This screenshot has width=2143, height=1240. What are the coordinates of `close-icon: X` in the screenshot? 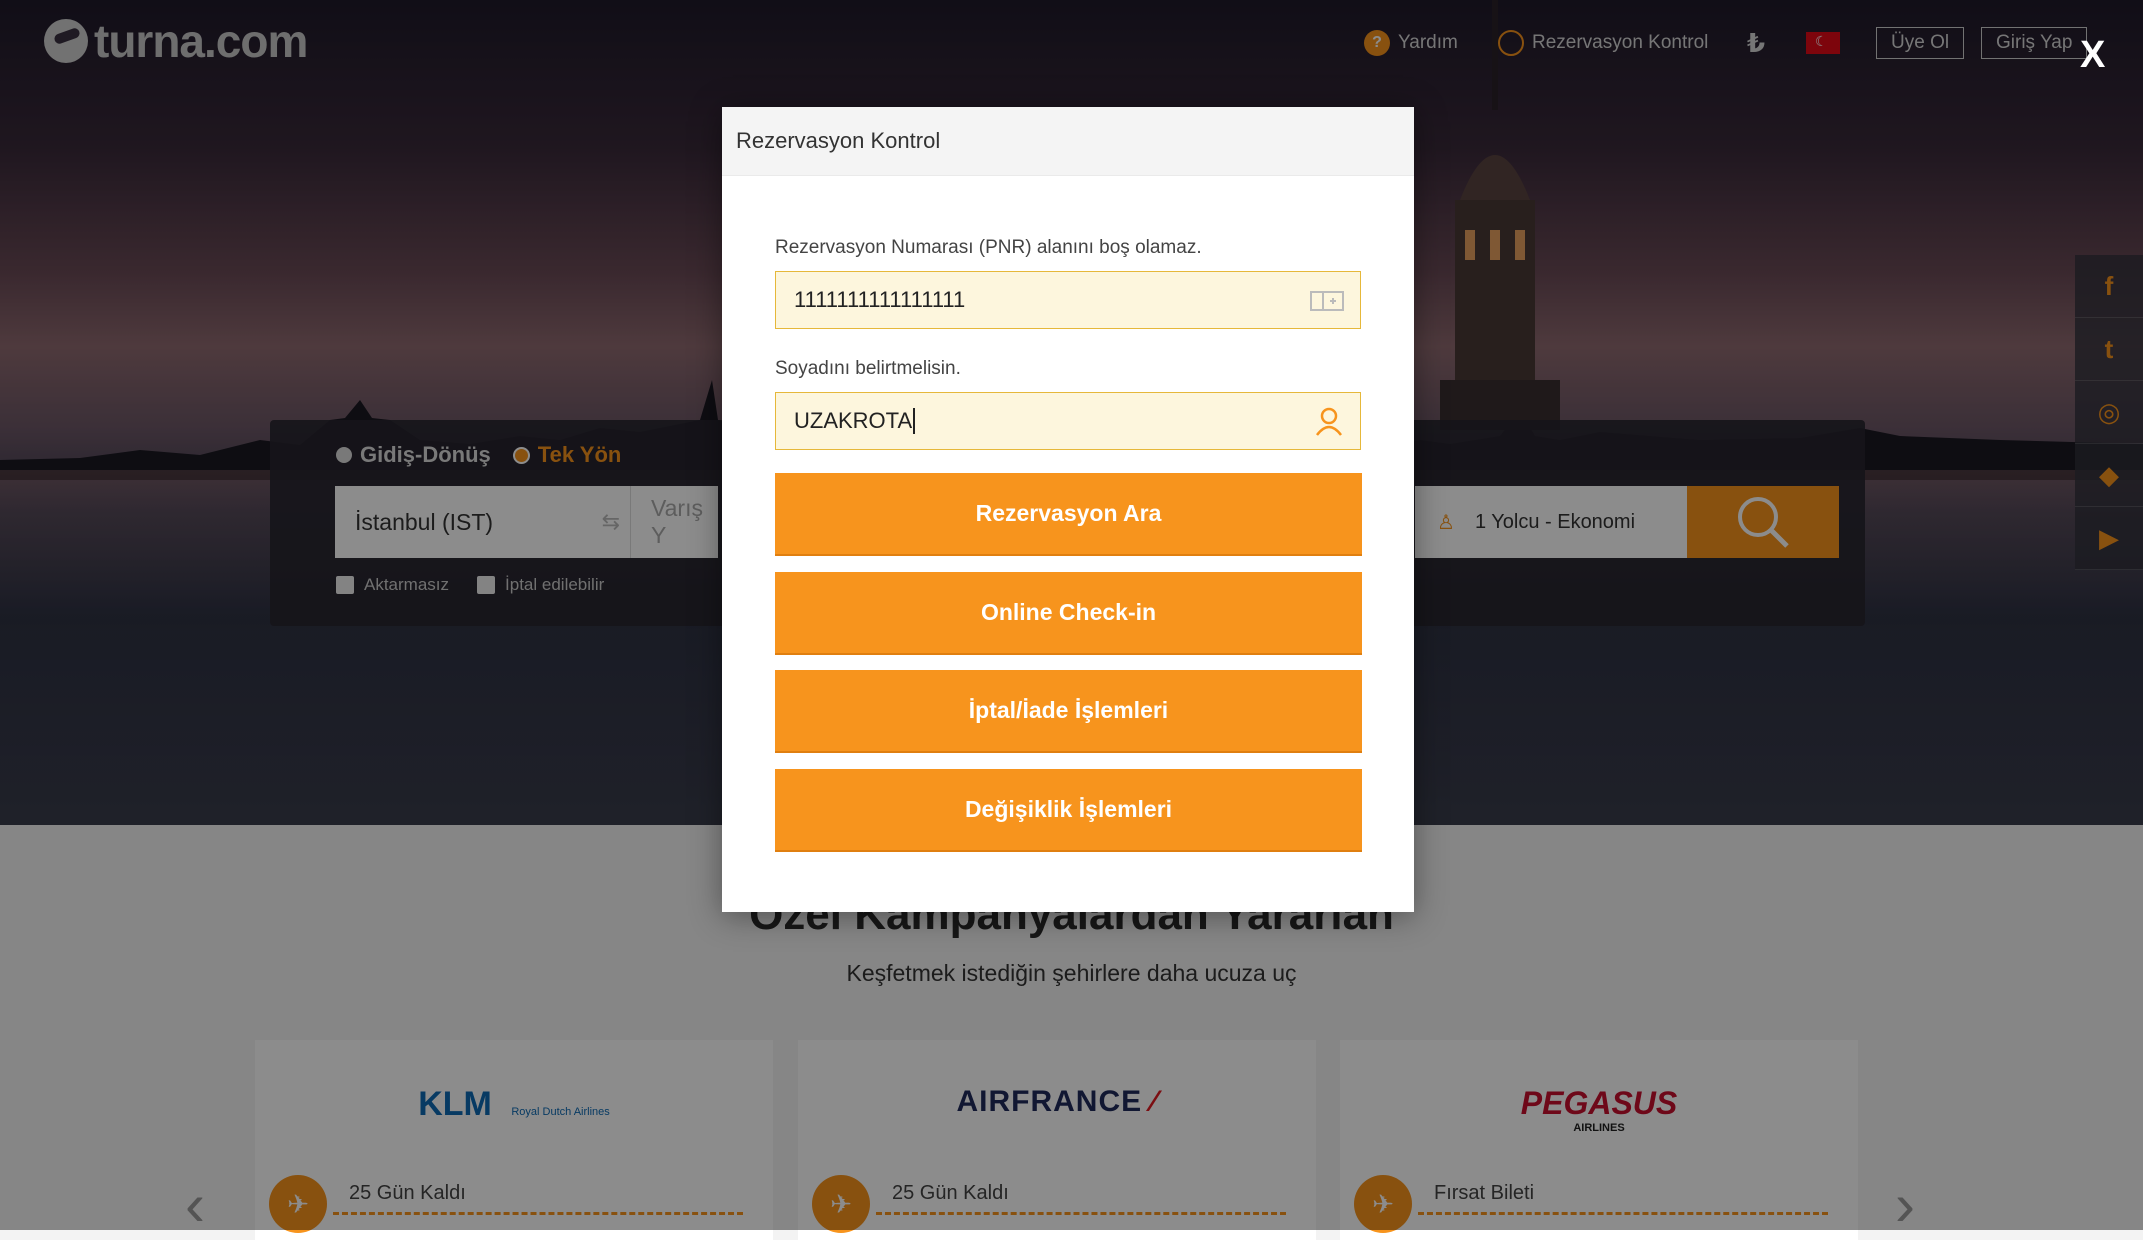 It's located at (2092, 55).